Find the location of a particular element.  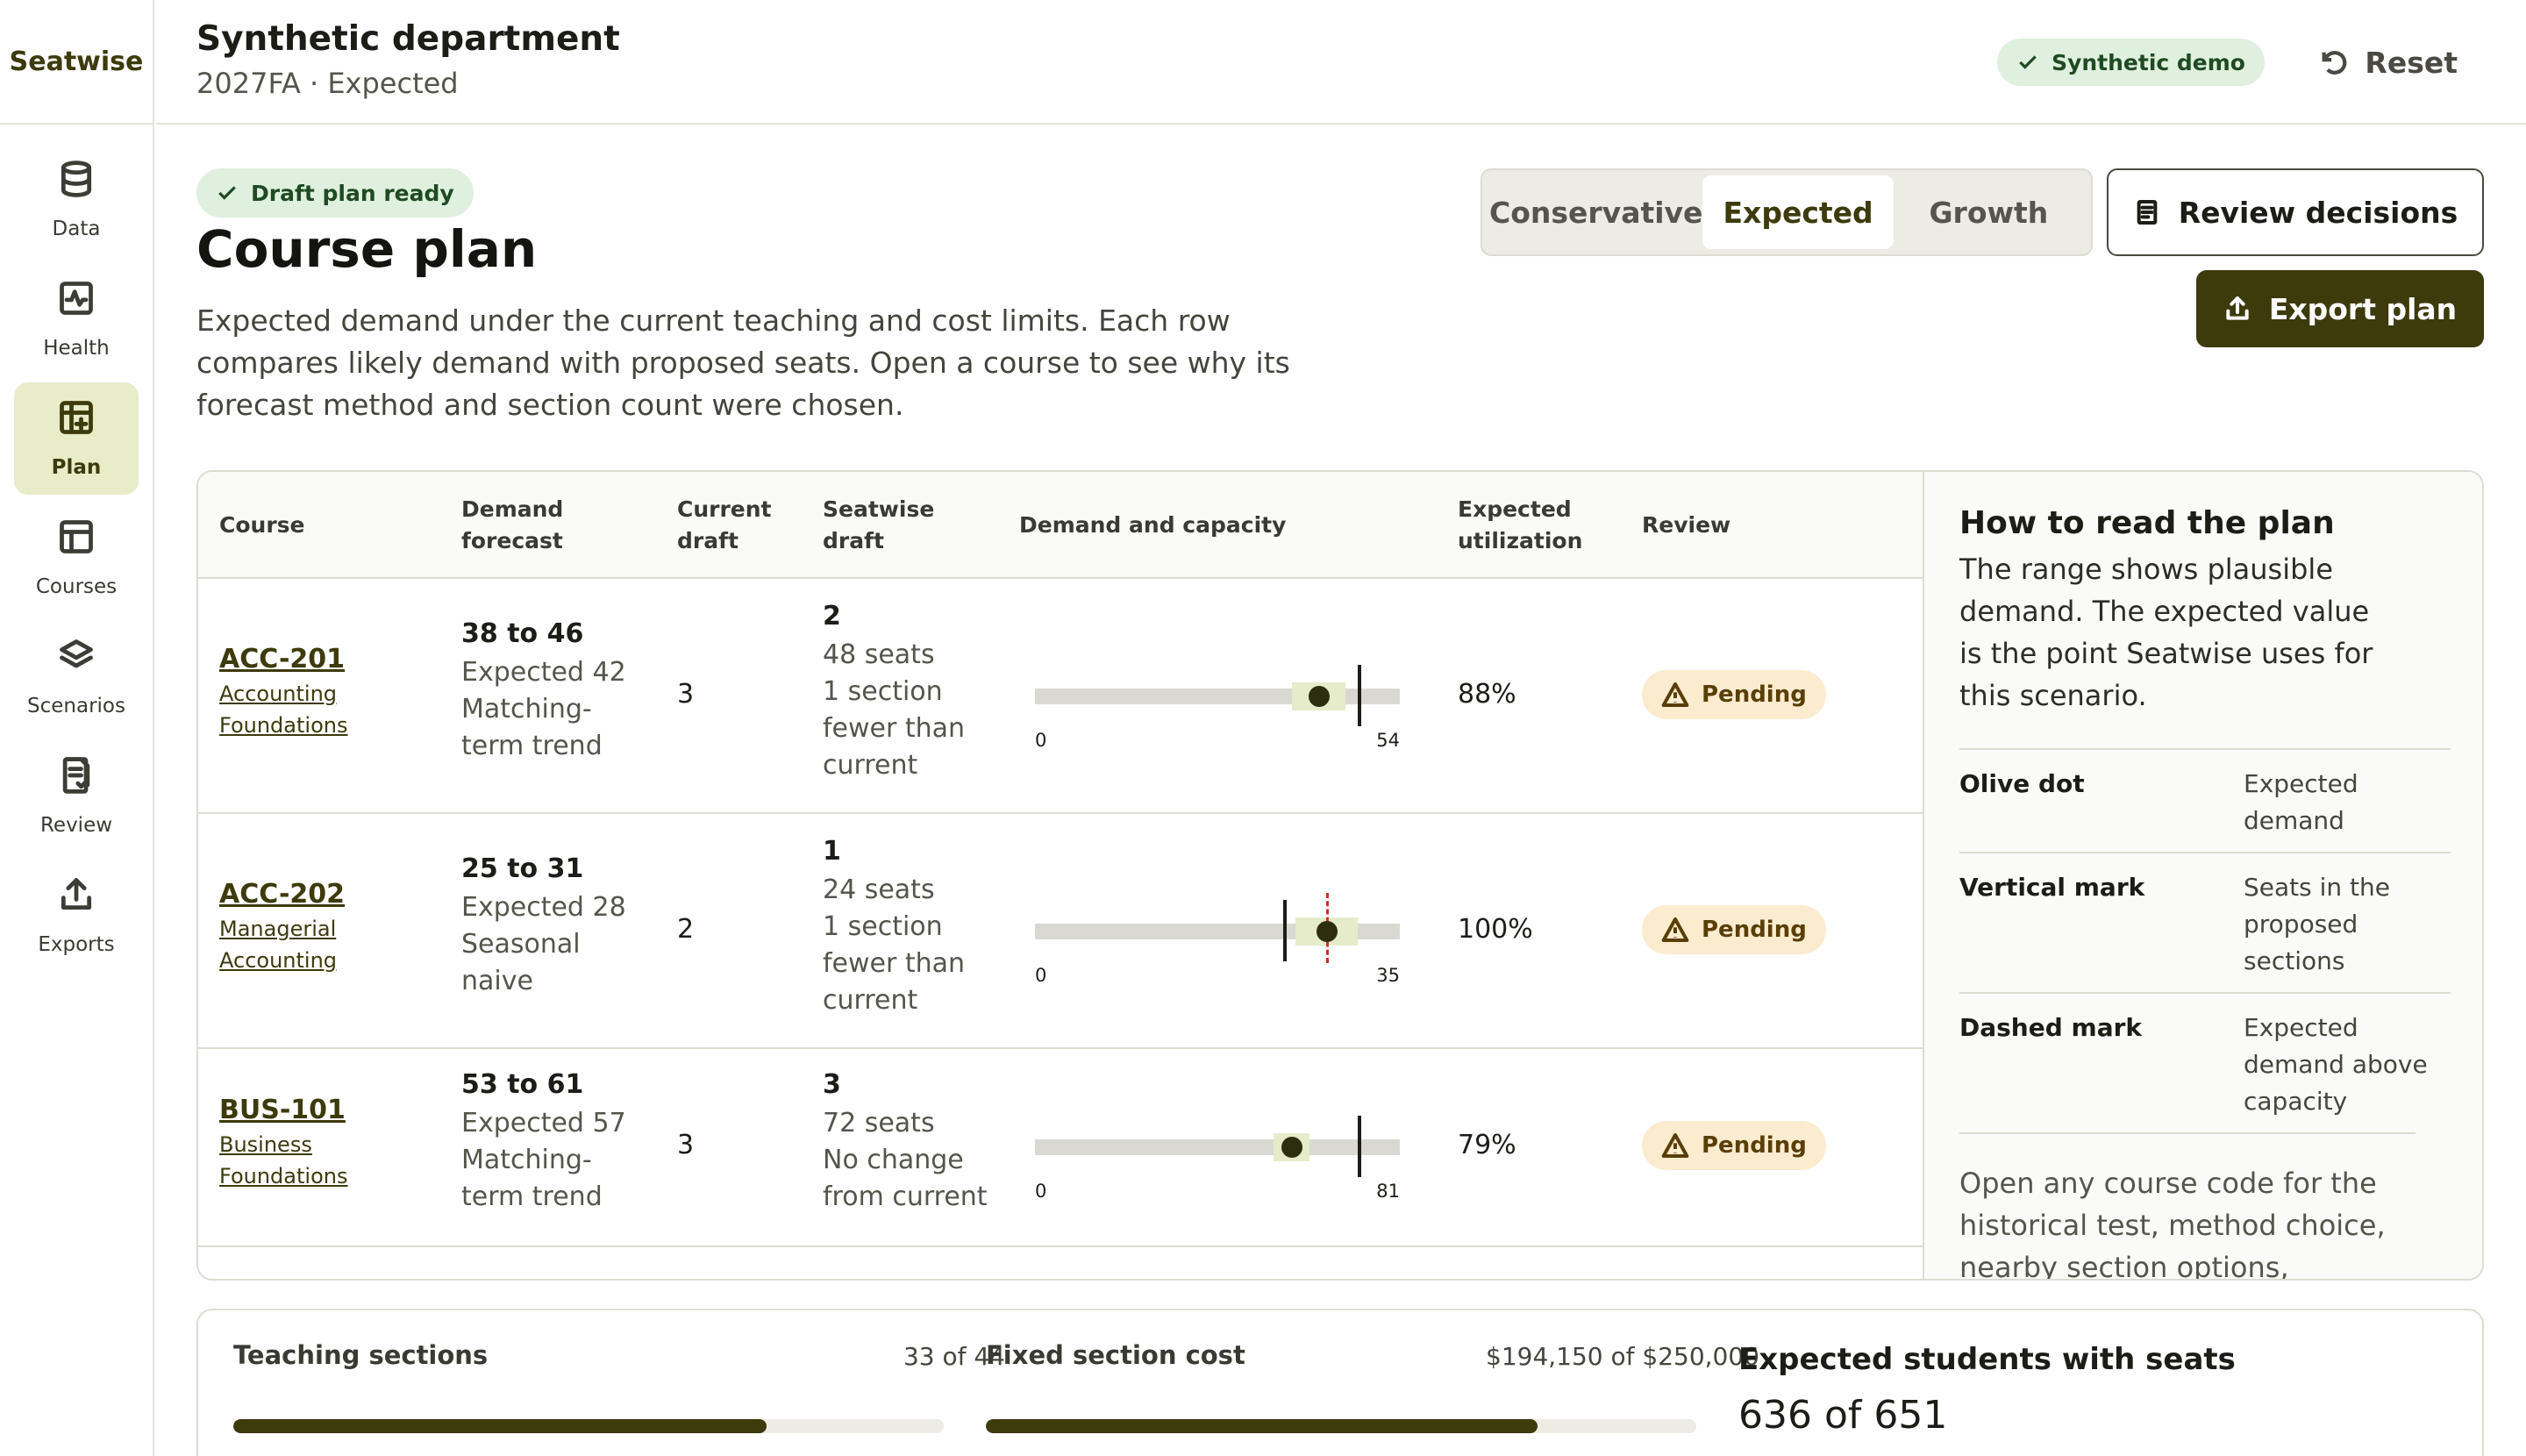

draft-ready-badge: Draft plan ready is located at coordinates (335, 193).